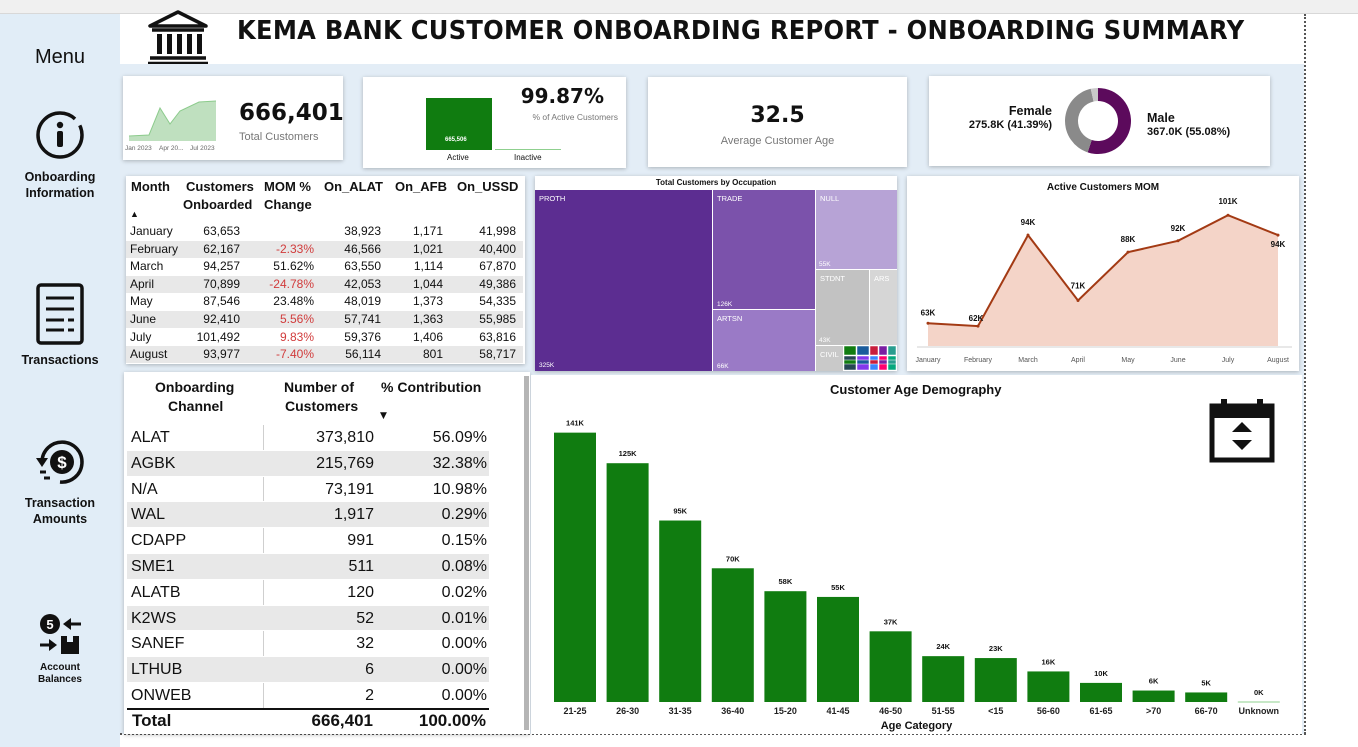  Describe the element at coordinates (487, 186) in the screenshot. I see `mt-header-ussd: On_USSD` at that location.